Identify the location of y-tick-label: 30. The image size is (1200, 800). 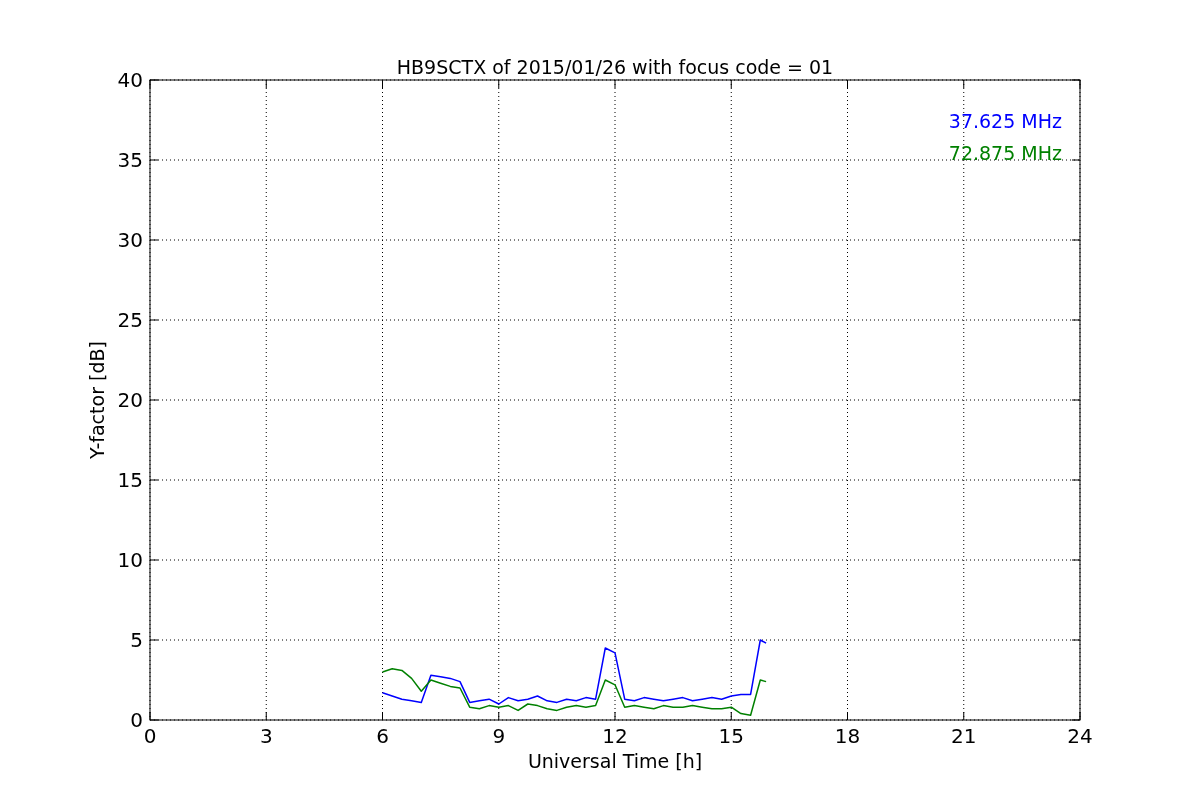
(130, 240).